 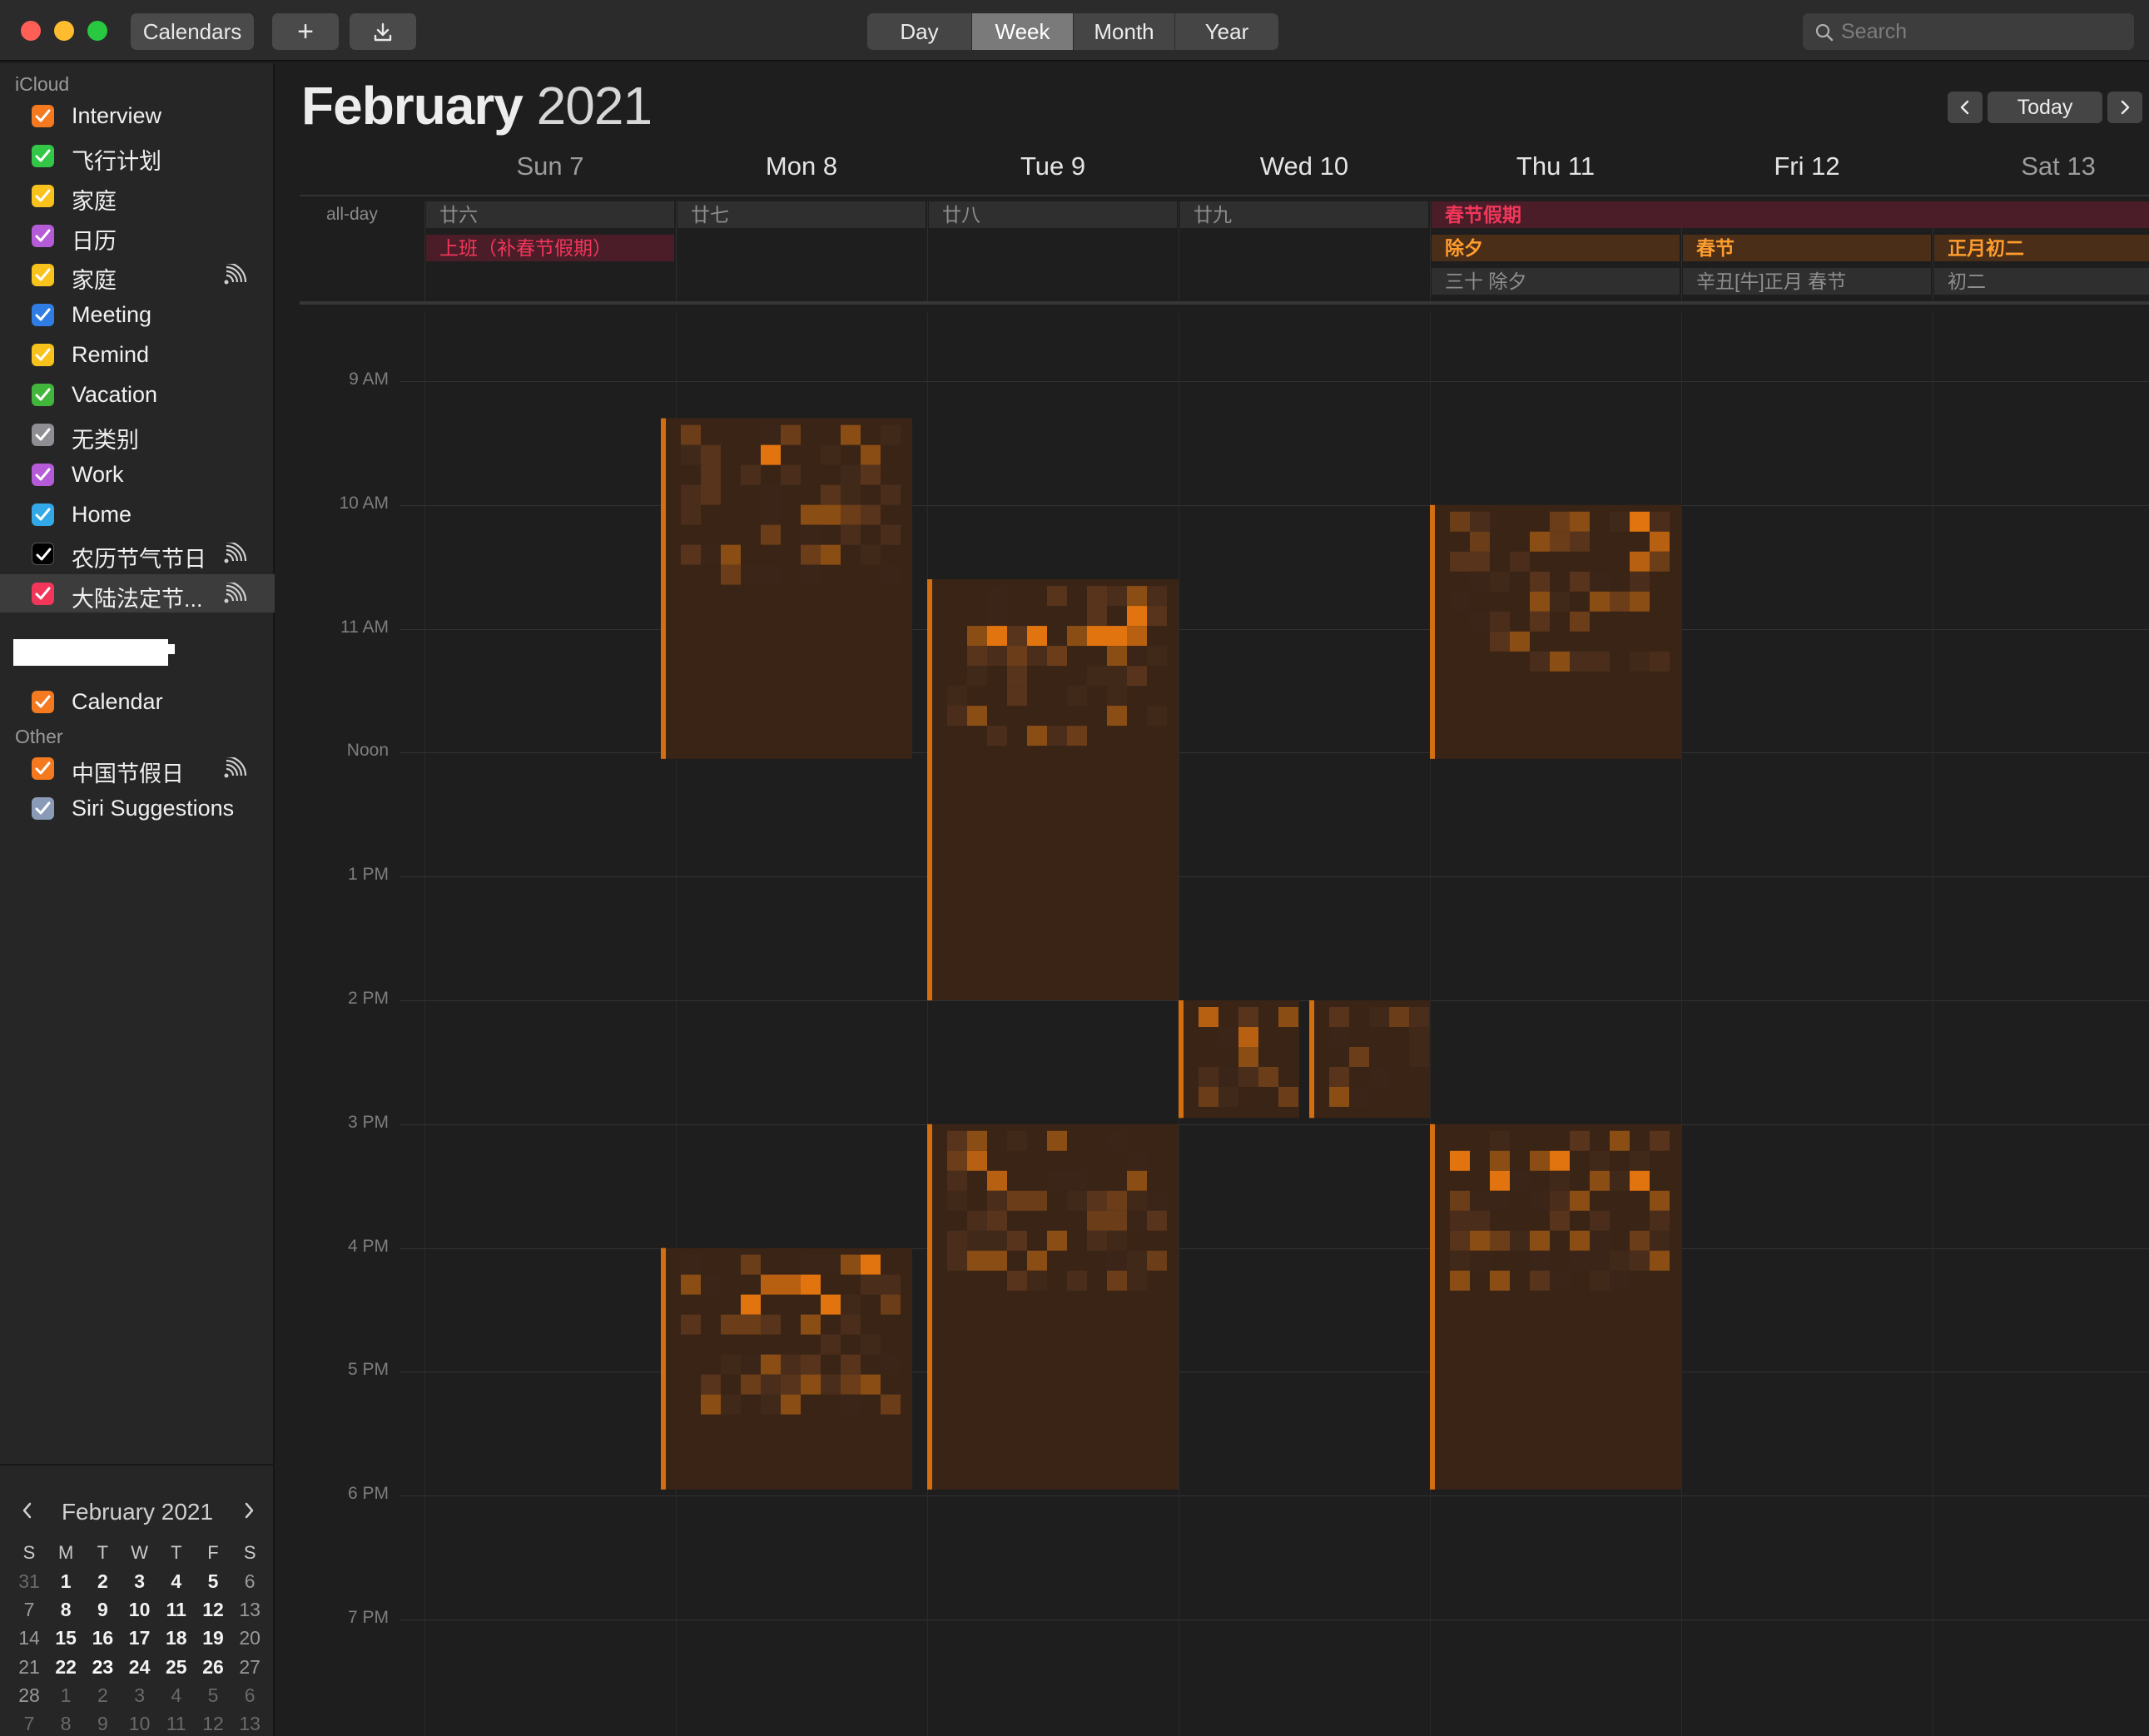 What do you see at coordinates (137, 553) in the screenshot?
I see `calendar-item: 农历节气节日` at bounding box center [137, 553].